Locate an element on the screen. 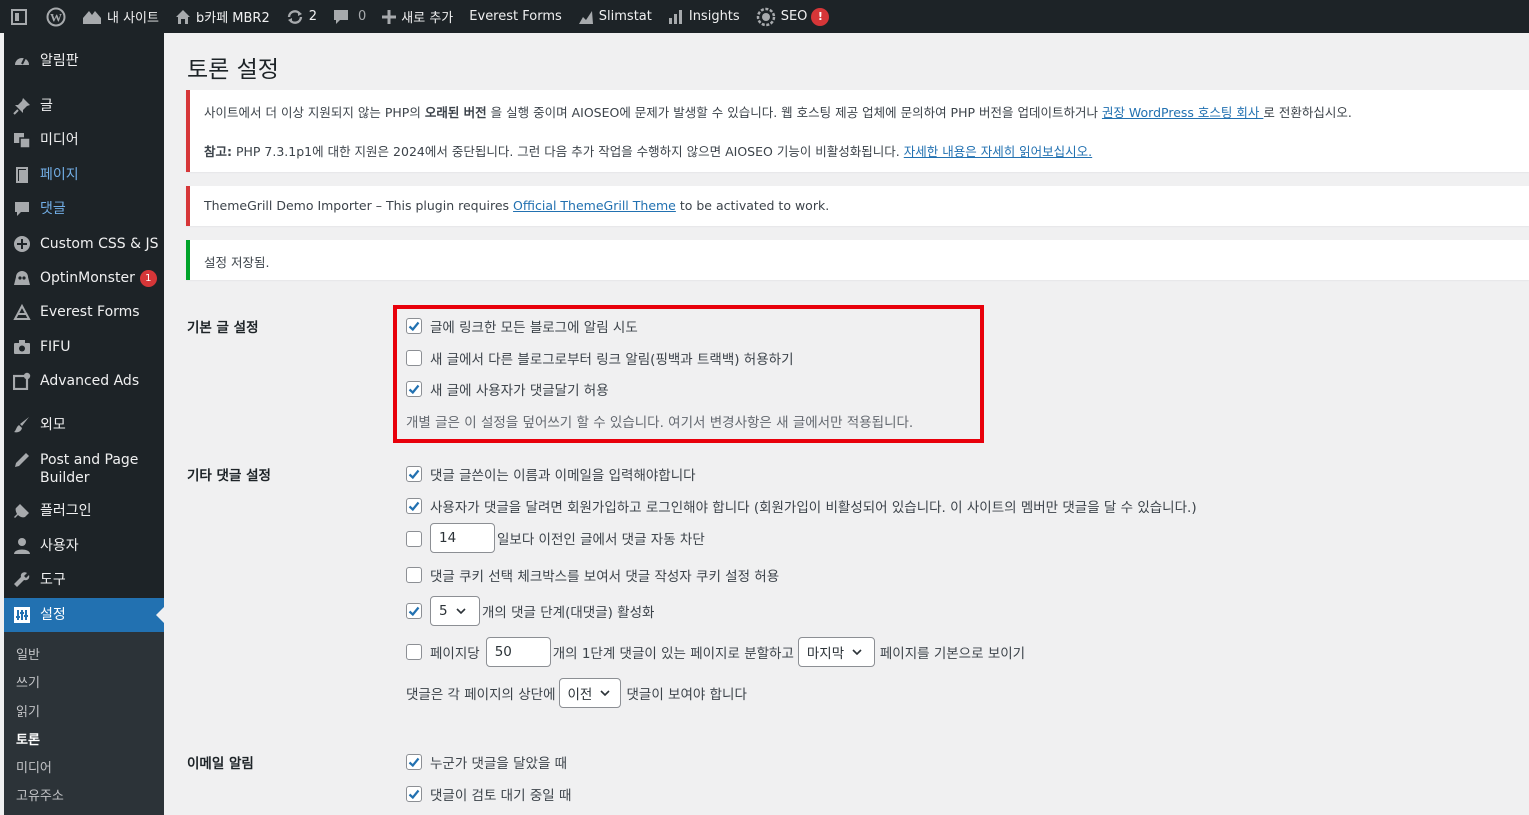 Image resolution: width=1529 pixels, height=815 pixels. plus-icon is located at coordinates (389, 16).